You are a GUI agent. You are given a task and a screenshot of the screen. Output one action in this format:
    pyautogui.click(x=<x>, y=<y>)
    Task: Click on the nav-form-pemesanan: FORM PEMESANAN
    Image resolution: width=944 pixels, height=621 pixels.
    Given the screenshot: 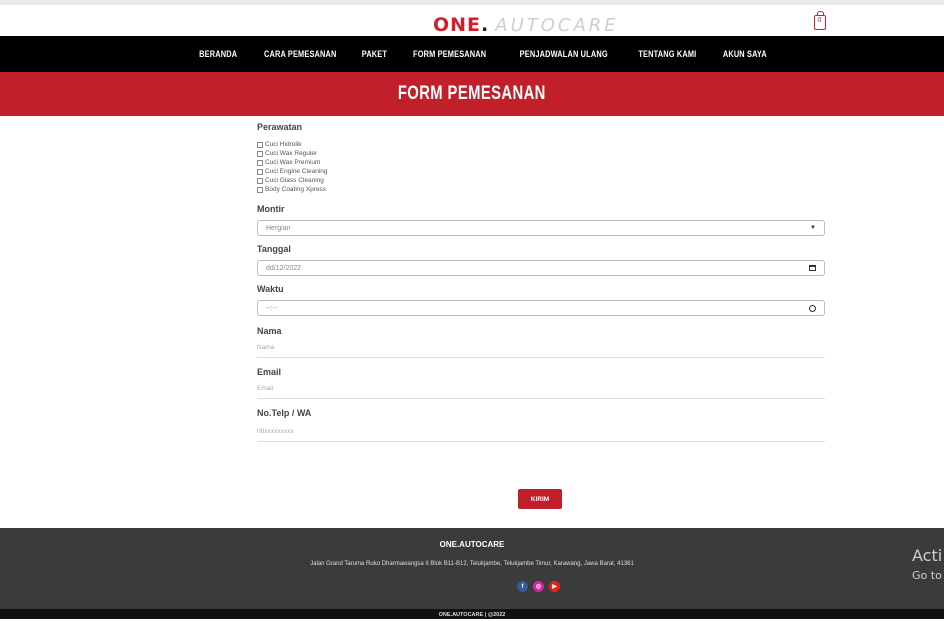 What is the action you would take?
    pyautogui.click(x=449, y=54)
    